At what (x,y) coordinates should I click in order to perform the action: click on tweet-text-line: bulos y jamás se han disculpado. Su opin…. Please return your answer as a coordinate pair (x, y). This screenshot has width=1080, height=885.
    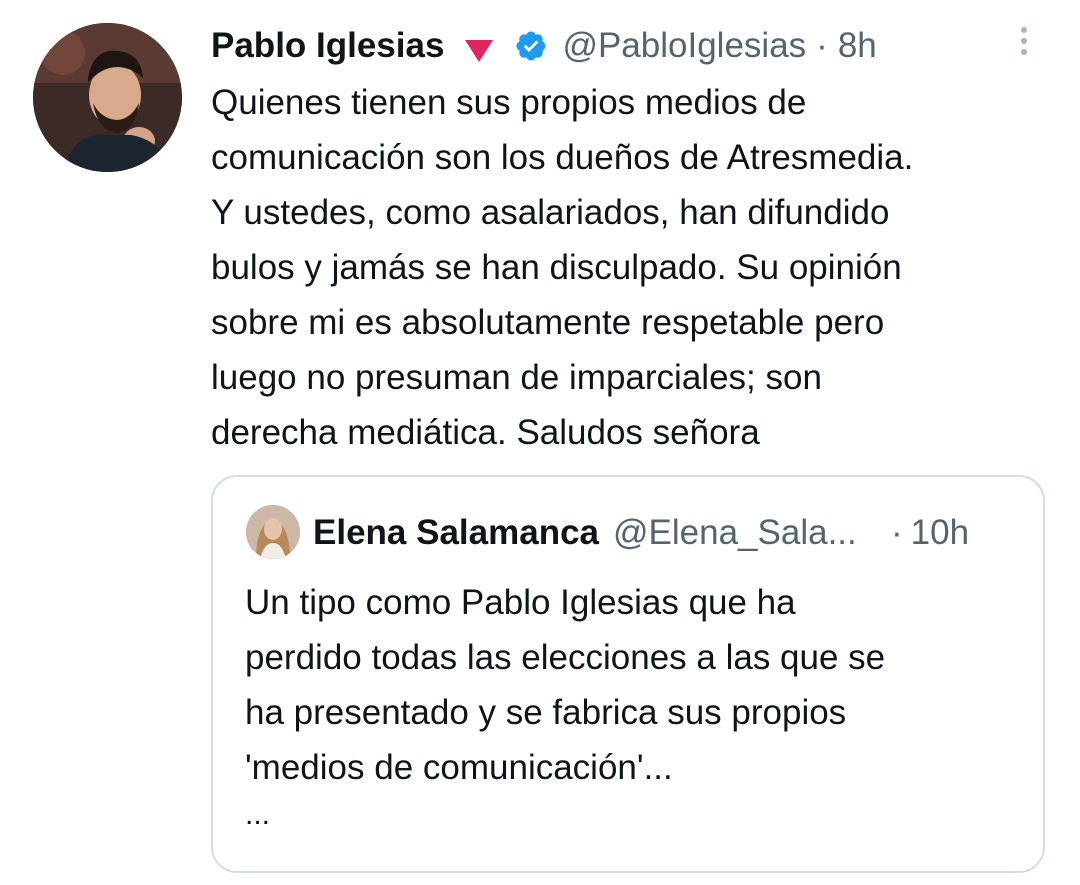
    Looking at the image, I should click on (556, 267).